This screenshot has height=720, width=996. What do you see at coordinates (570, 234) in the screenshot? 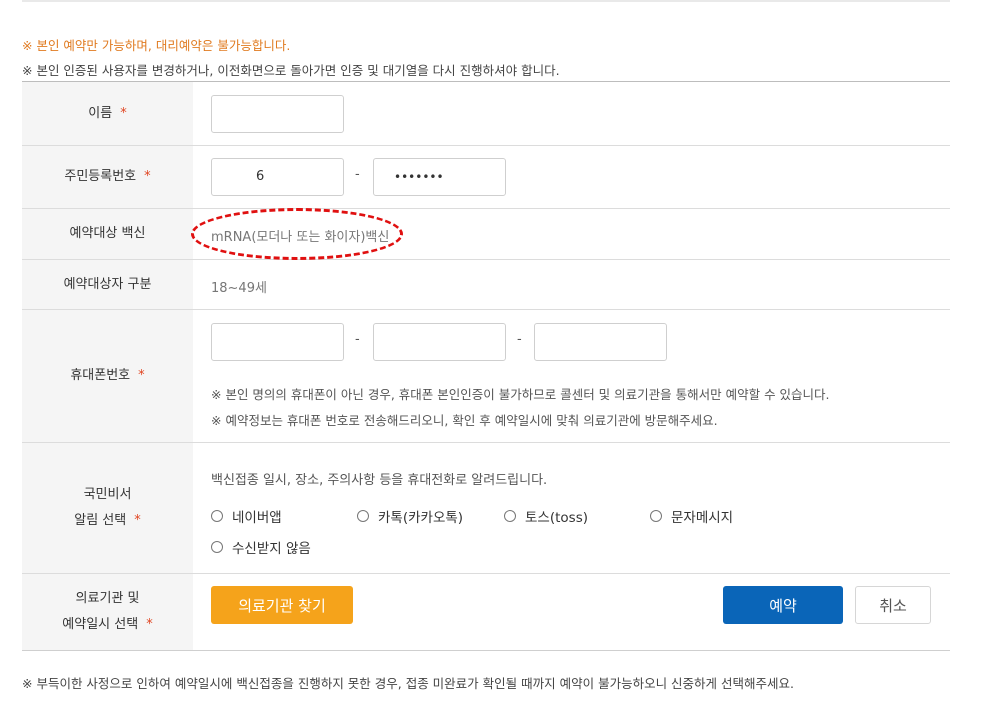
I see `vaccine-content: mRNA(모더나 또는 화이자)백신` at bounding box center [570, 234].